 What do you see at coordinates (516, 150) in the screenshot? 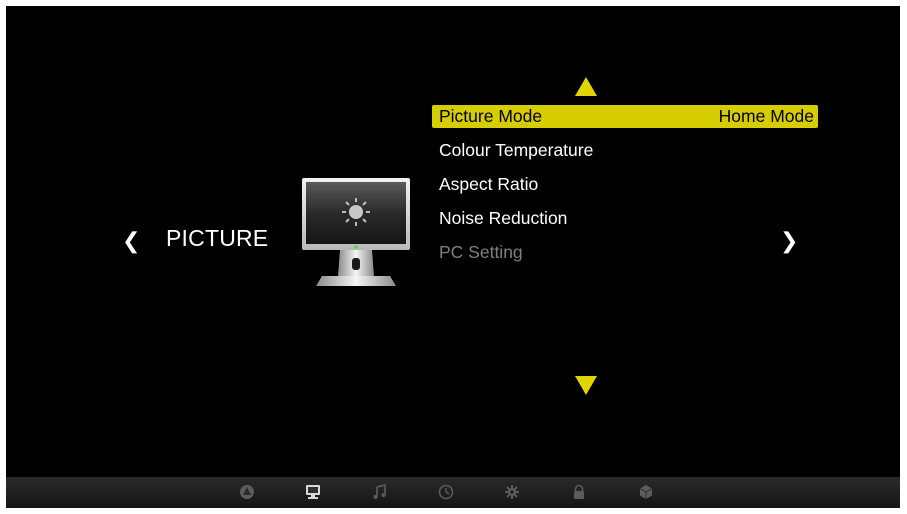
I see `menu-item-label: Colour Temperature` at bounding box center [516, 150].